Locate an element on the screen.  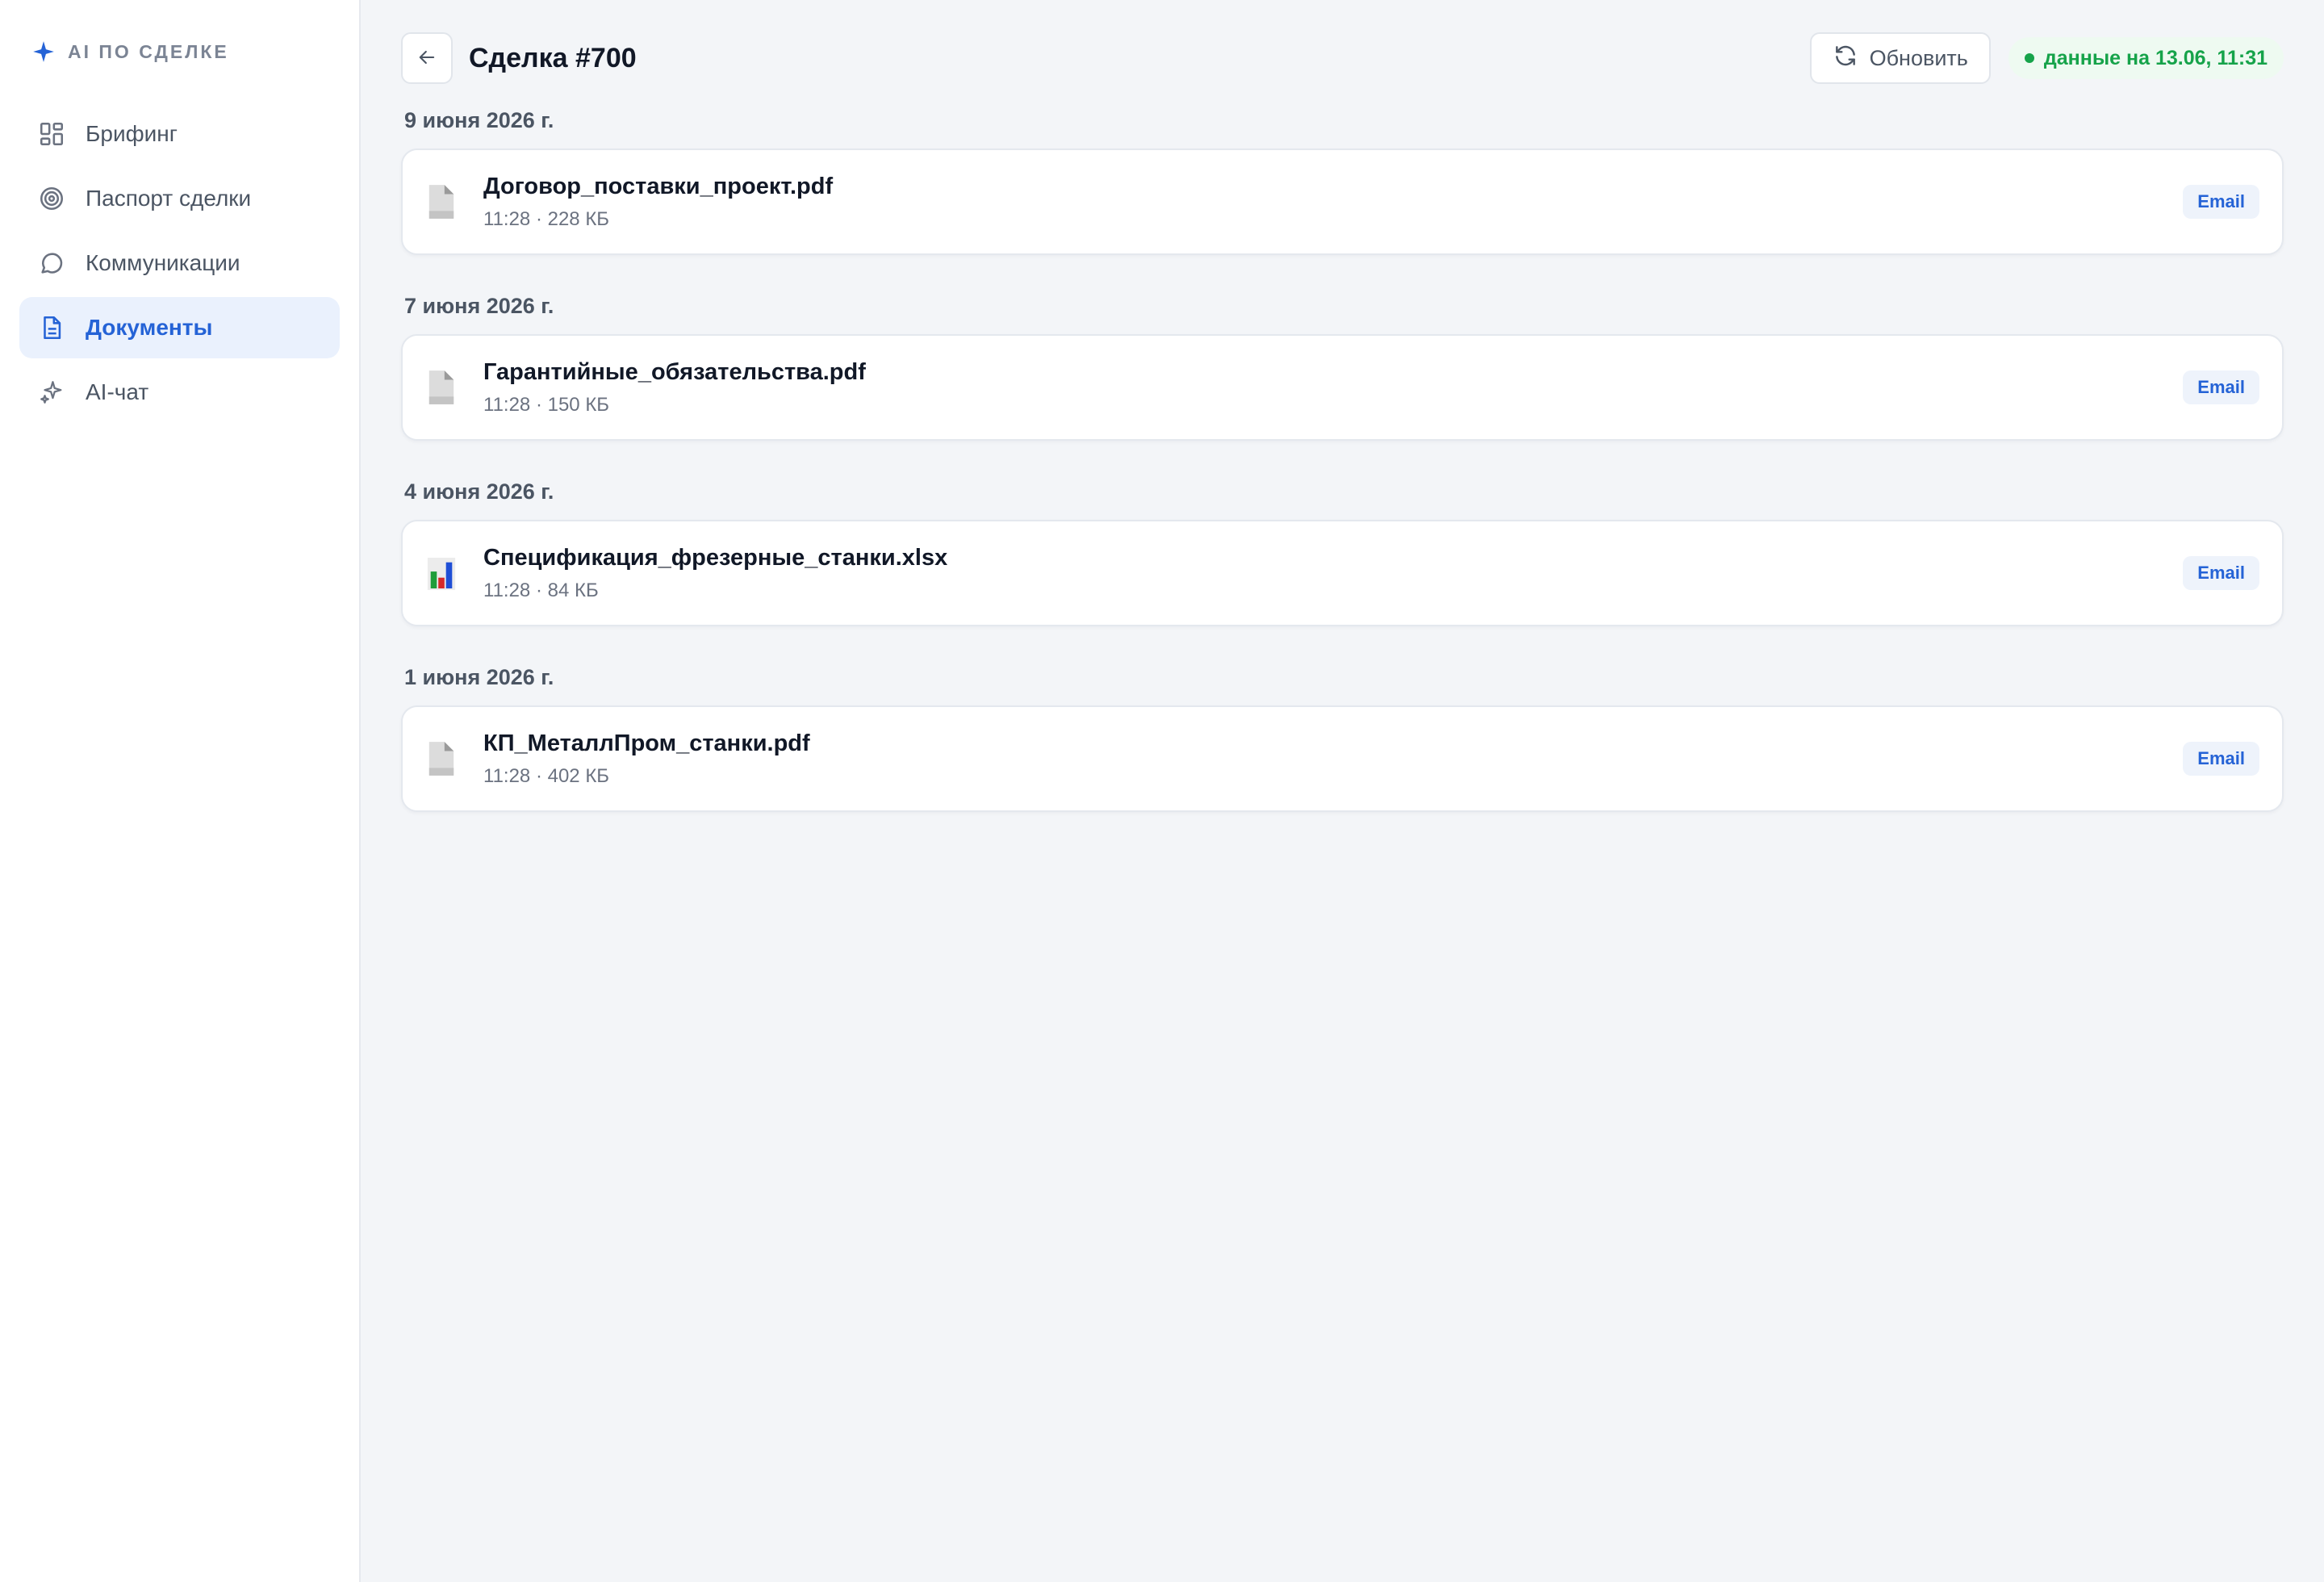
sidebar-item-communications: Коммуникации is located at coordinates (179, 263).